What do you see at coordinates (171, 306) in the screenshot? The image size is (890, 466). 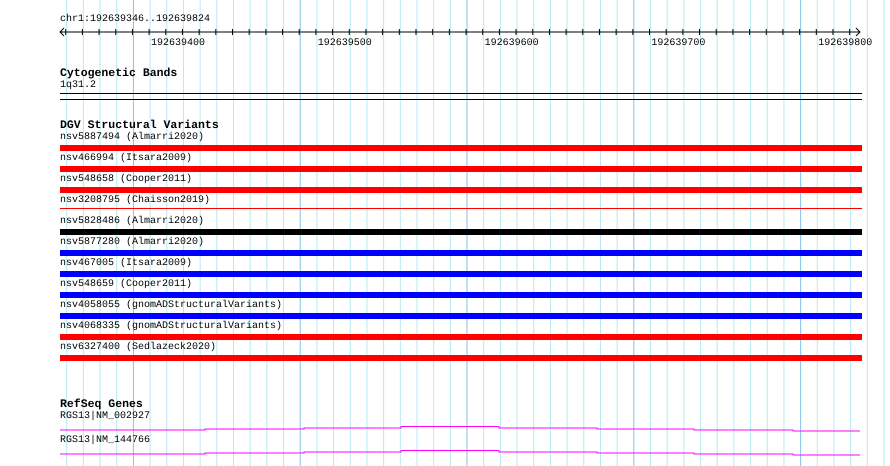 I see `variant-label: nsv4058055 (gnomADStructuralVariants)` at bounding box center [171, 306].